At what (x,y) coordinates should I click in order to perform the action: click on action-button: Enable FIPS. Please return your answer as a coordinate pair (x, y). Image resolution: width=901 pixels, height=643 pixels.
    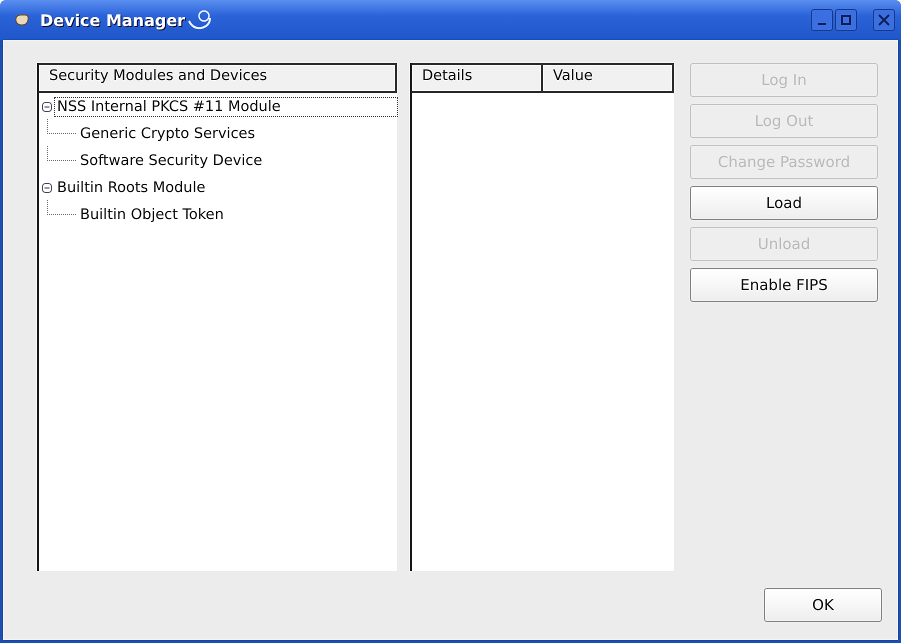
    Looking at the image, I should click on (784, 285).